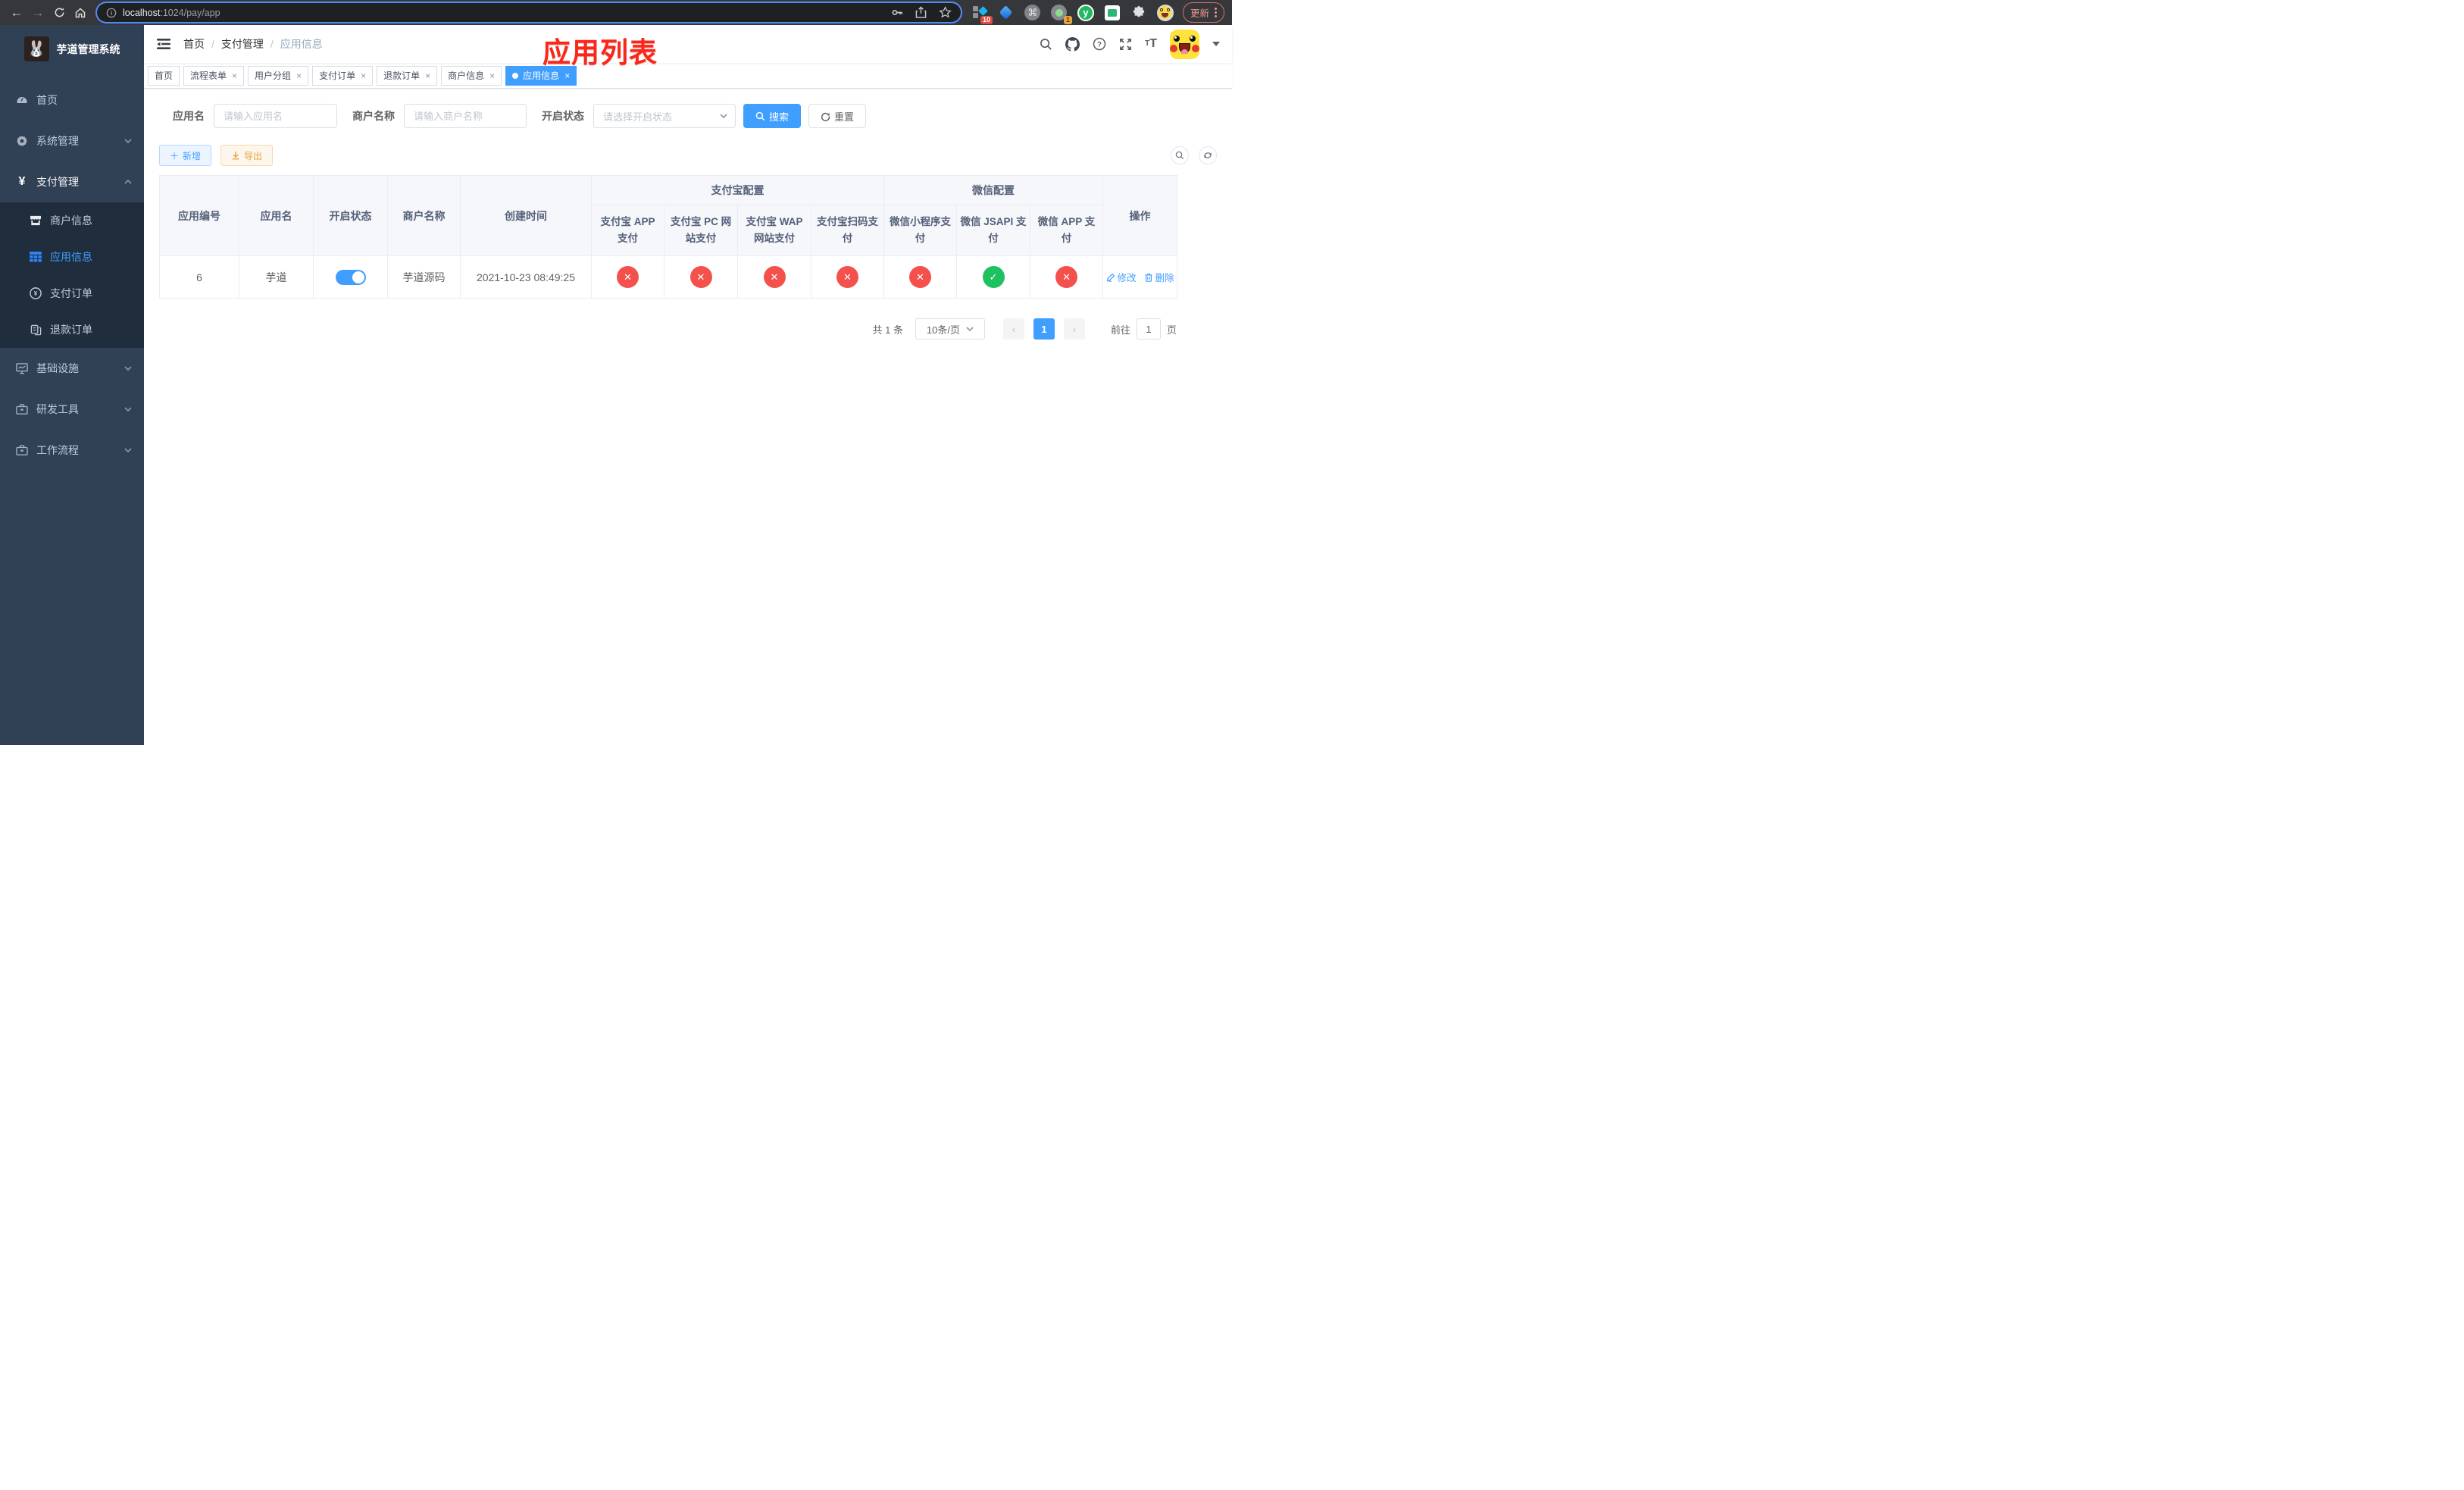 The image size is (2464, 1490). Describe the element at coordinates (189, 116) in the screenshot. I see `app-name-label: 应用名` at that location.